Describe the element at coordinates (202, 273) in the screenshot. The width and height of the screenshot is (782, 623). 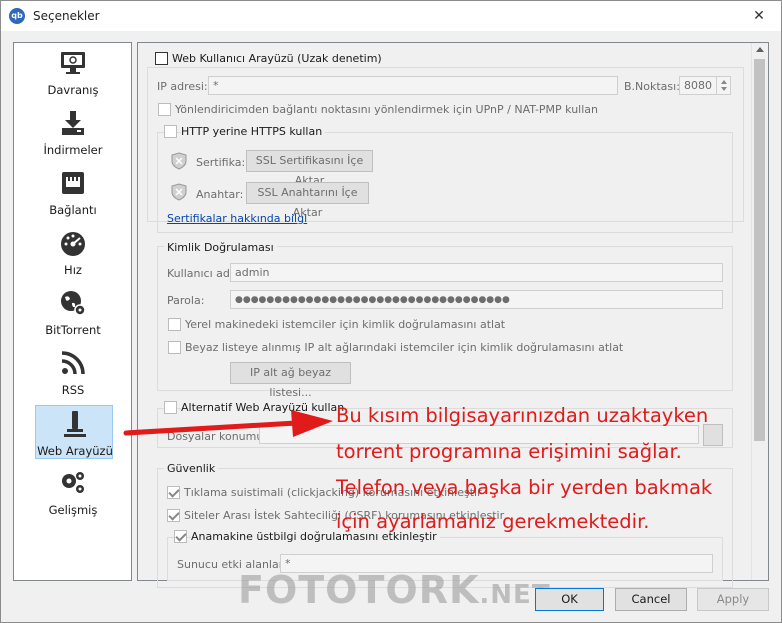
I see `username-label: Kullanıcı adı:` at that location.